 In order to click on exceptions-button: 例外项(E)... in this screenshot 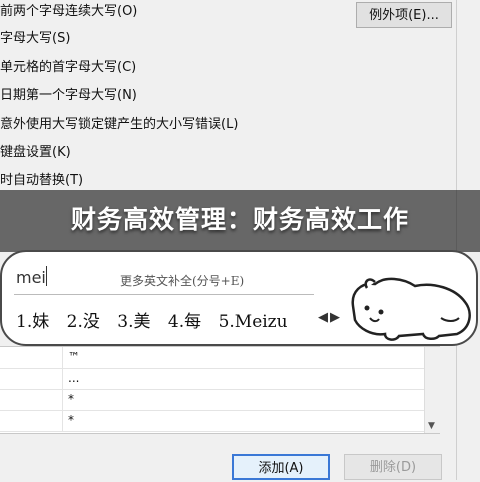, I will do `click(404, 15)`.